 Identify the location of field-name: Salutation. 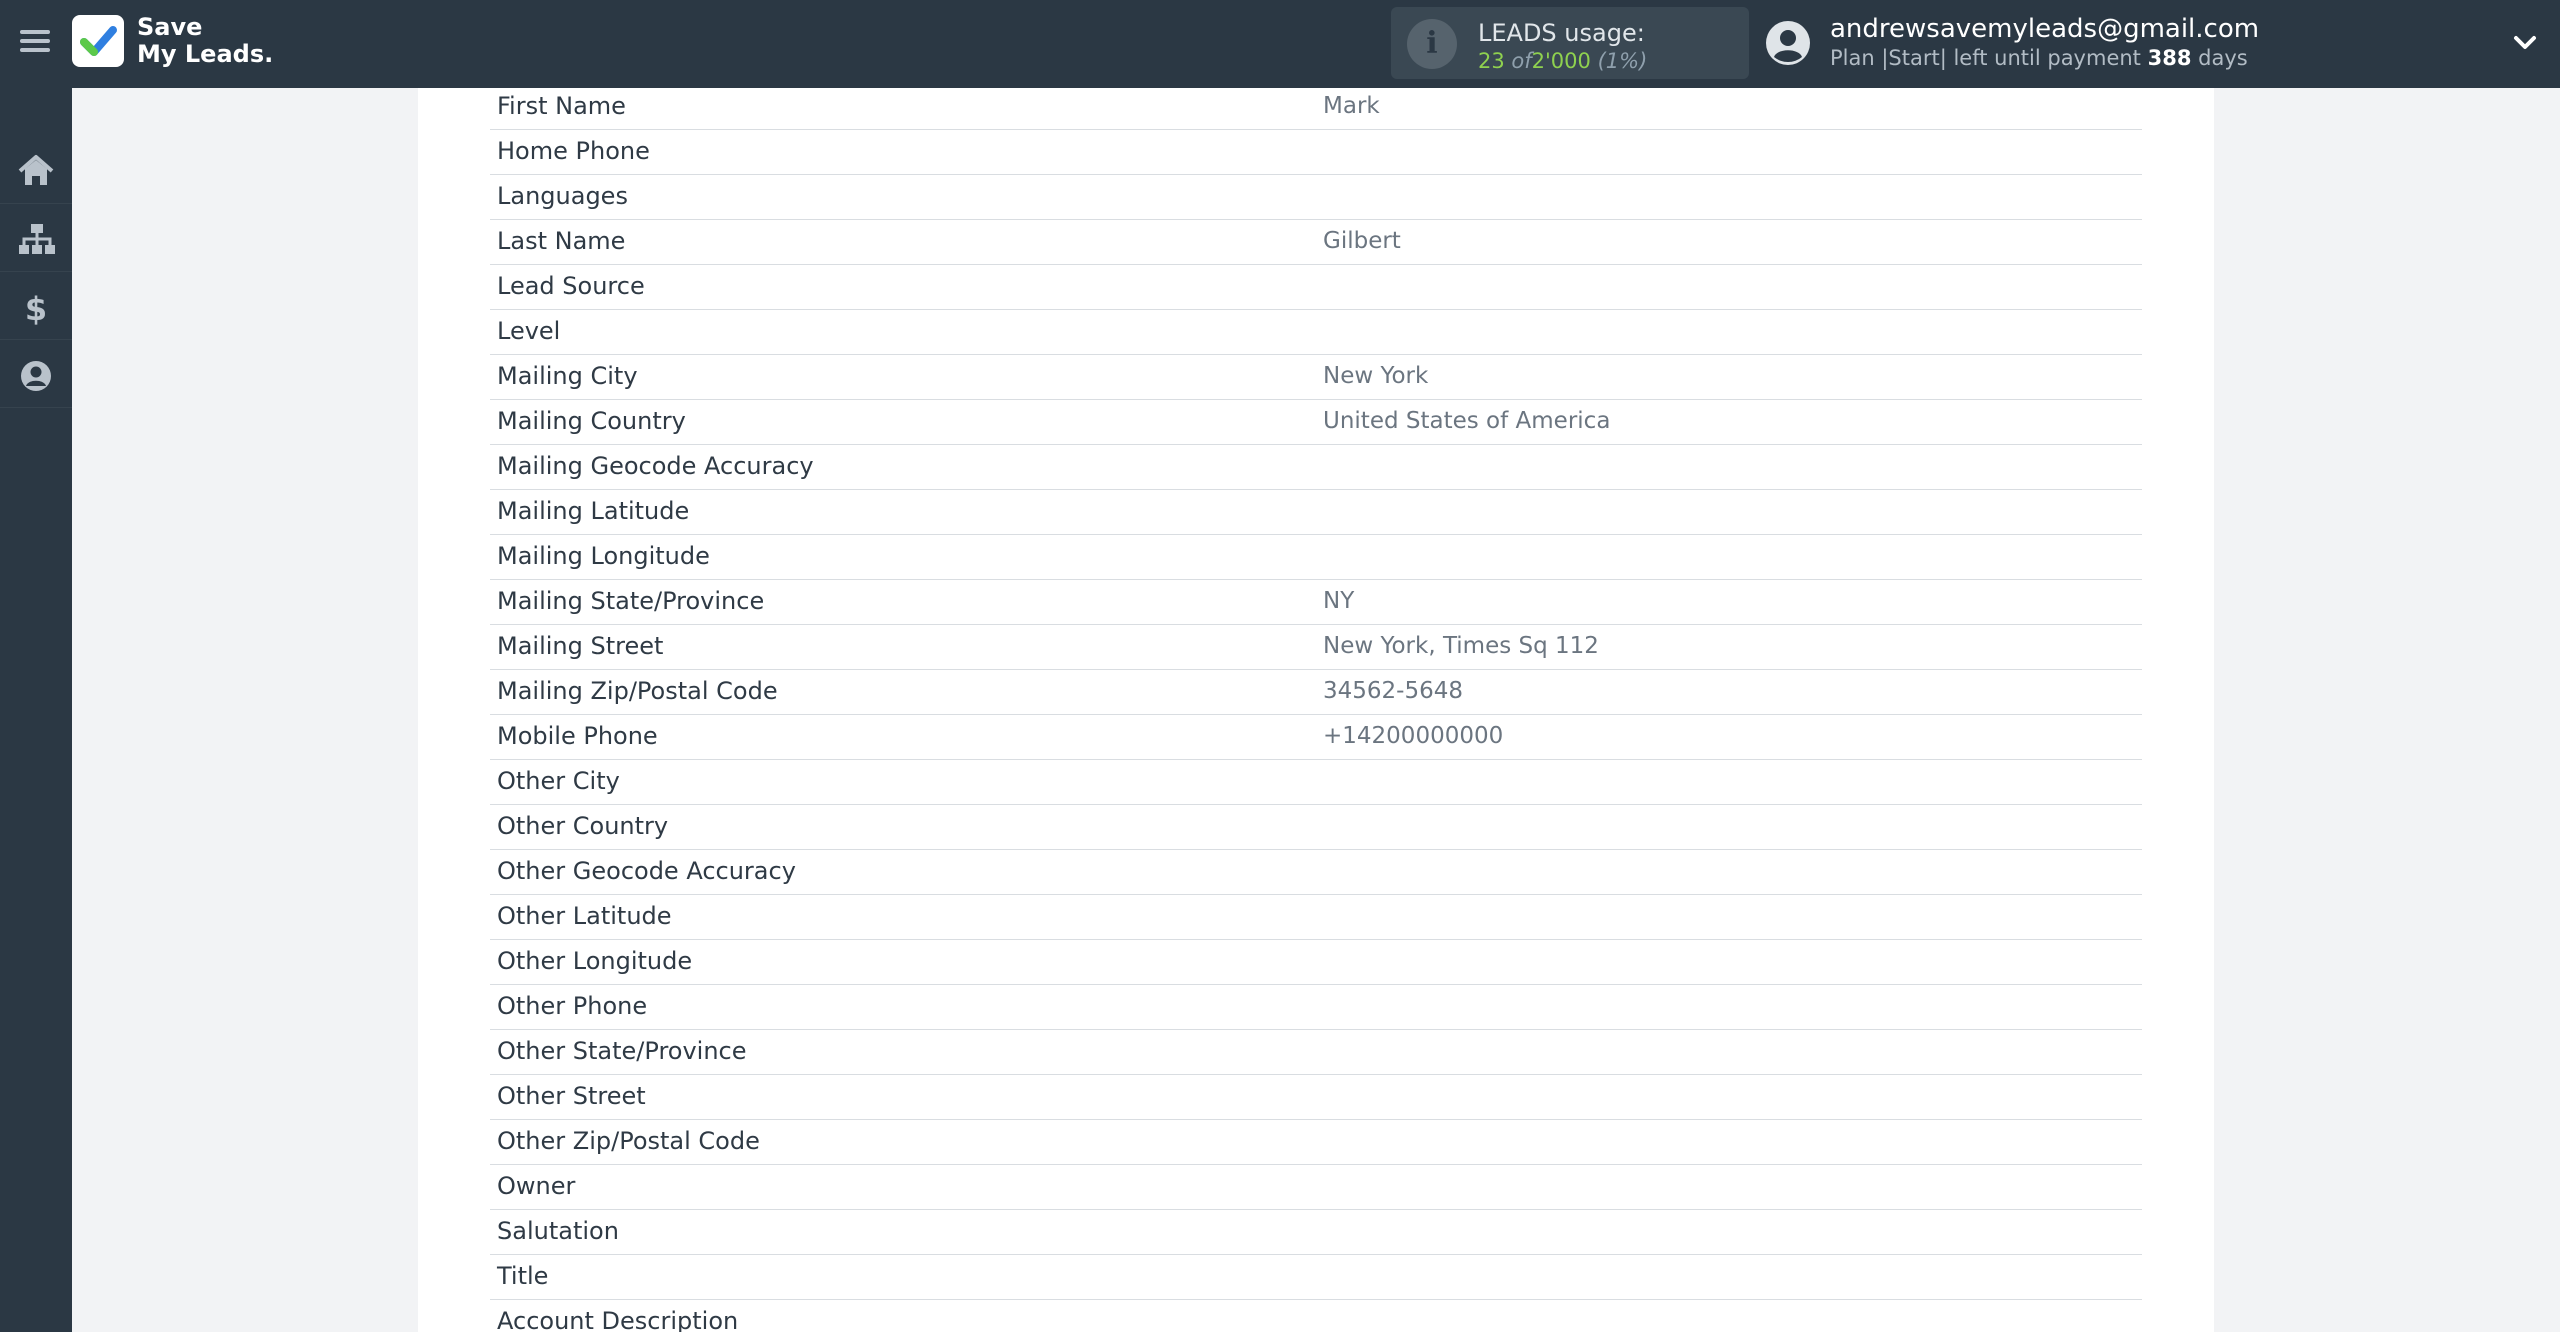
(558, 1231).